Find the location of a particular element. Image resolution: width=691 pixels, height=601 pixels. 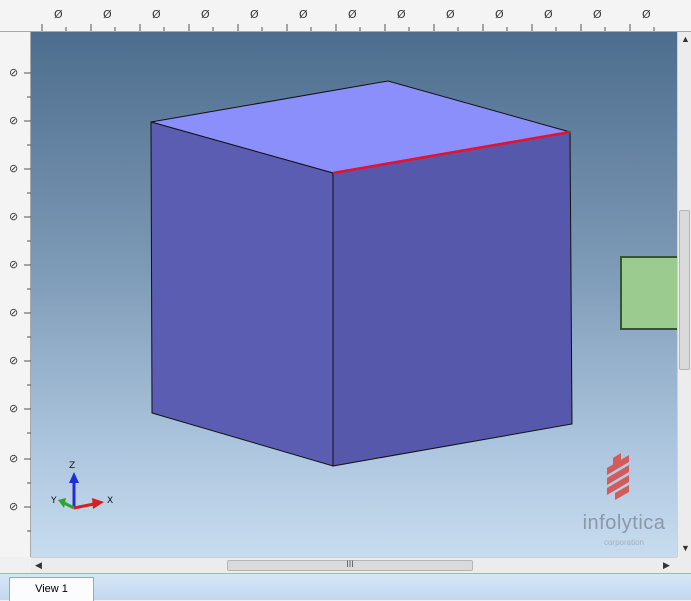

horizontal-scroll-thumb: III is located at coordinates (350, 565).